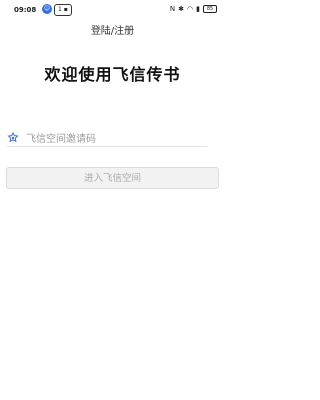 The width and height of the screenshot is (320, 400). Describe the element at coordinates (210, 9) in the screenshot. I see `battery-icon: 85` at that location.